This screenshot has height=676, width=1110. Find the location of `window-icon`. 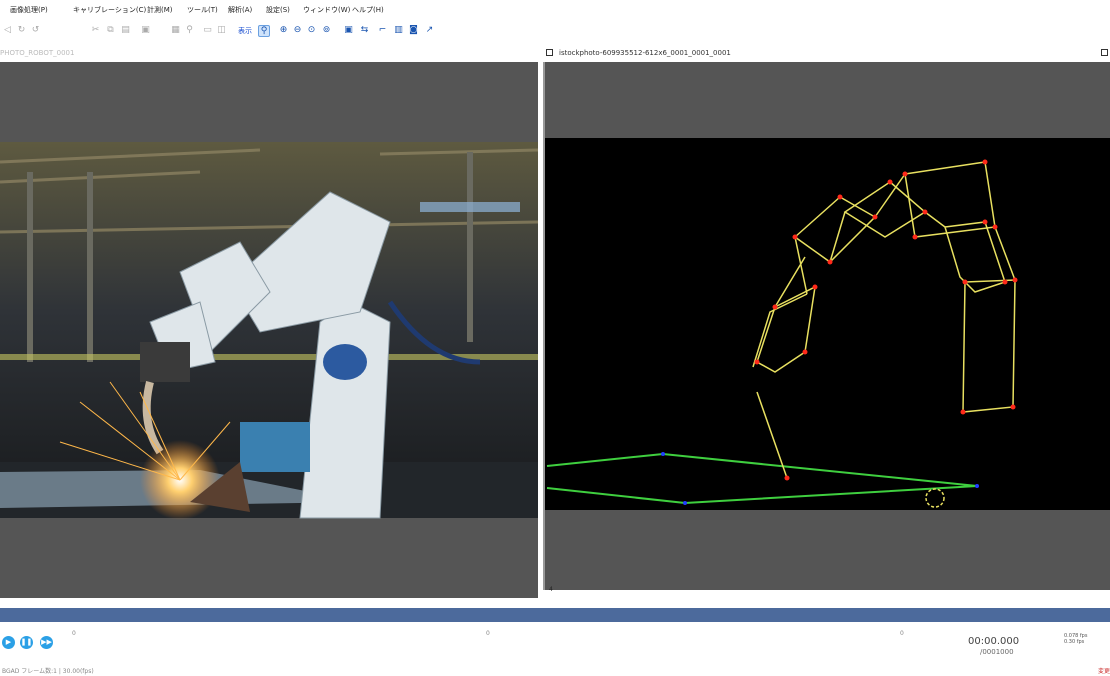

window-icon is located at coordinates (549, 52).